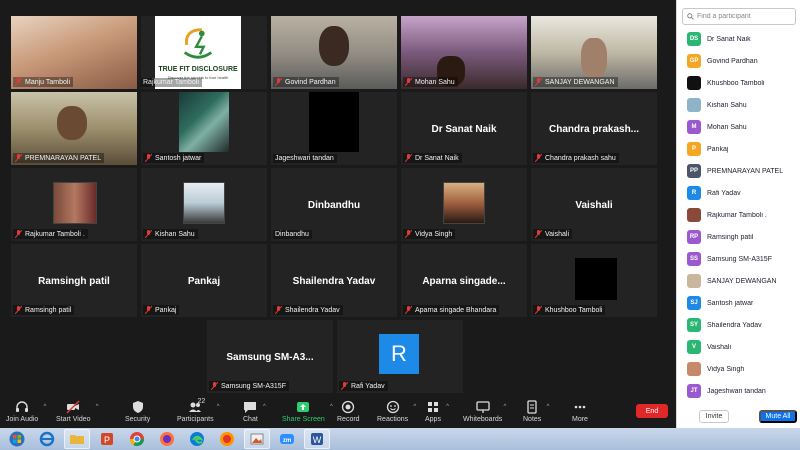  I want to click on video-tile-premnarayan-patel: PREMNARAYAN PATEL, so click(74, 128).